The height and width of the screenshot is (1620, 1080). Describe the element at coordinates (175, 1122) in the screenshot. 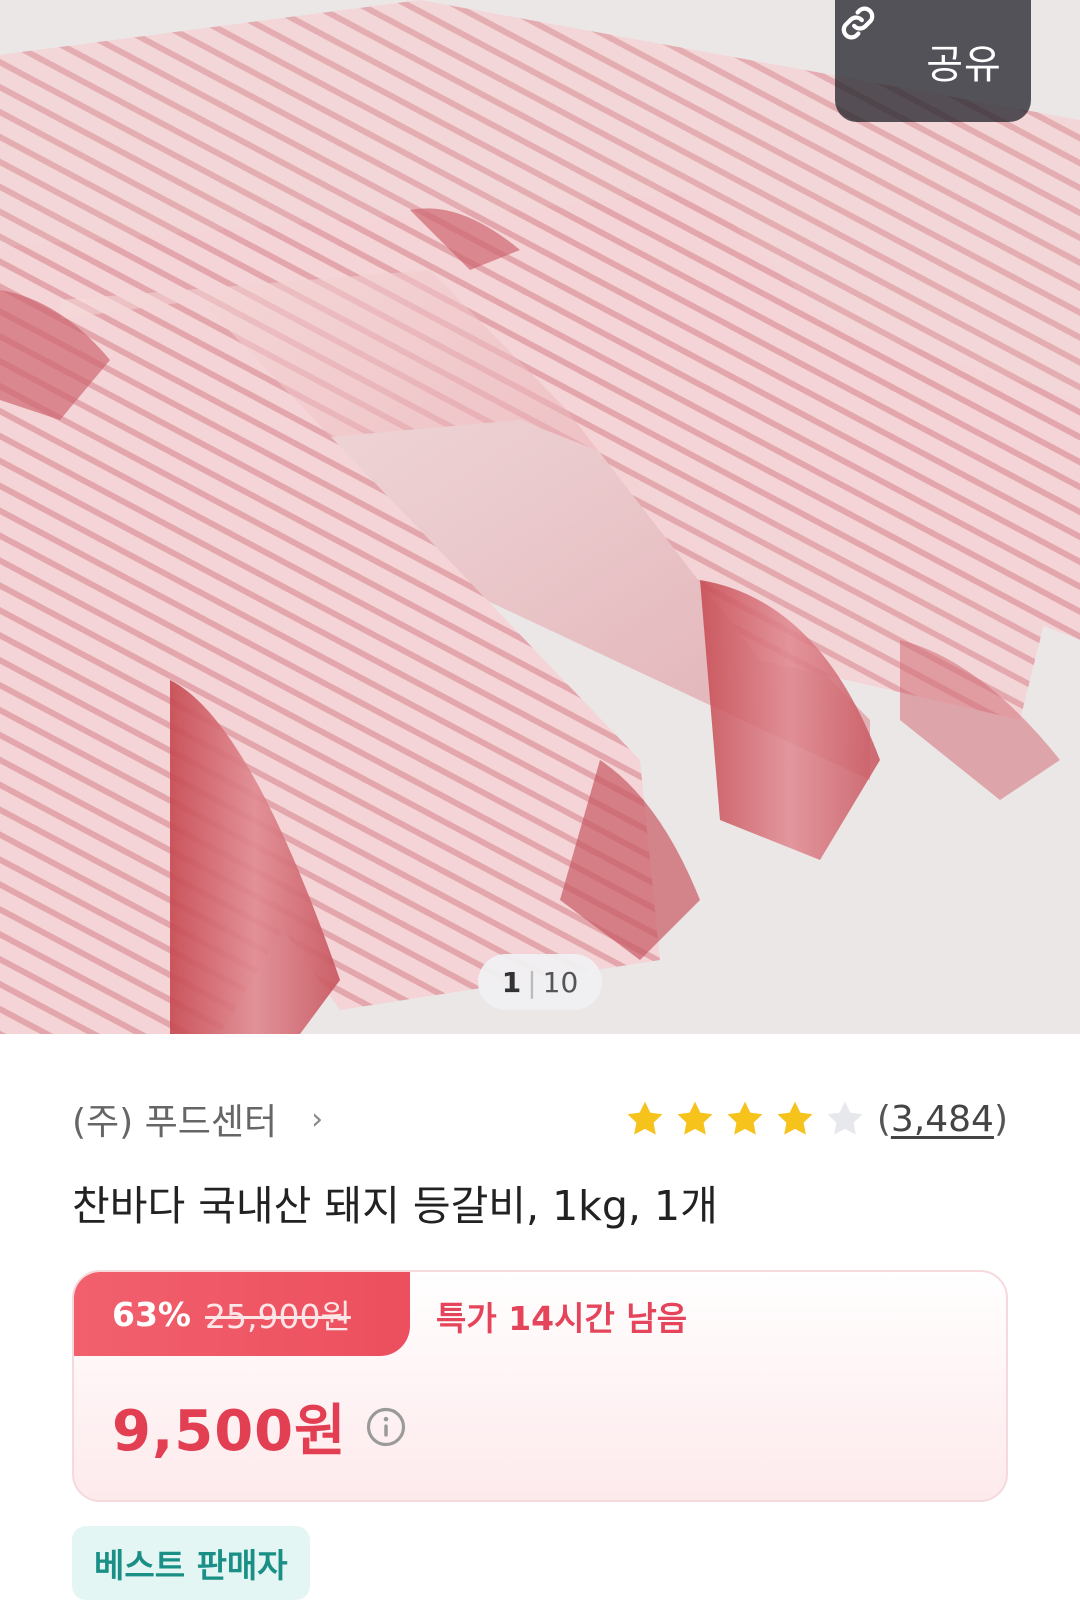

I see `seller-name: (주) 푸드센터` at that location.